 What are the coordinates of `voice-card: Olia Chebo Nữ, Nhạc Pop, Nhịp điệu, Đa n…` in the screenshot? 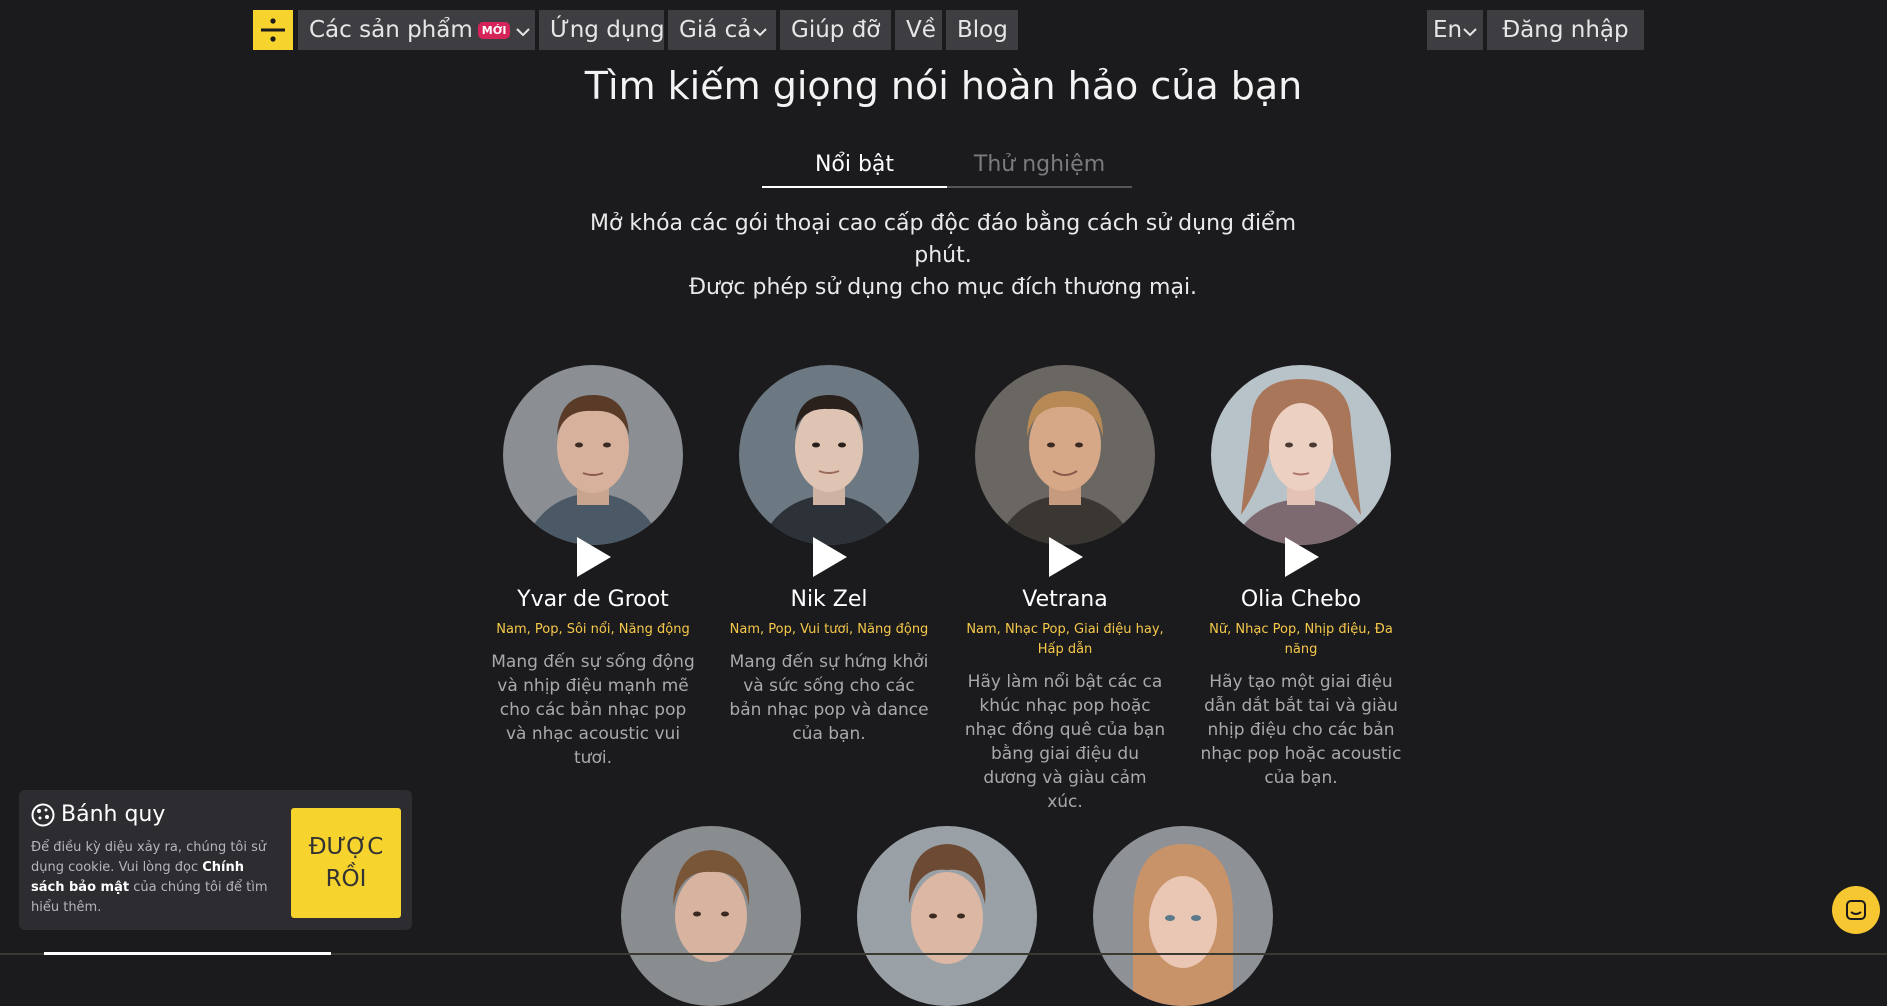 It's located at (1301, 577).